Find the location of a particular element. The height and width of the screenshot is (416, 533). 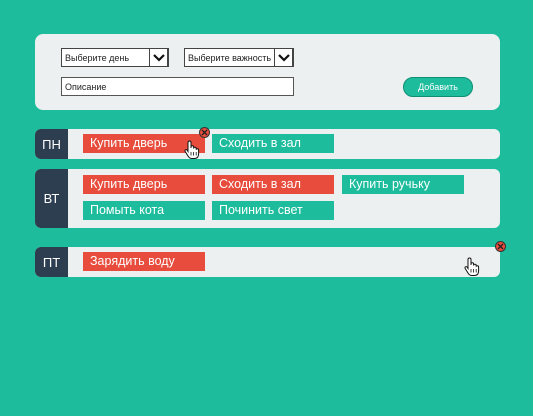

day-row-mon: ПН Купить дверь Сходить в зал is located at coordinates (267, 143).